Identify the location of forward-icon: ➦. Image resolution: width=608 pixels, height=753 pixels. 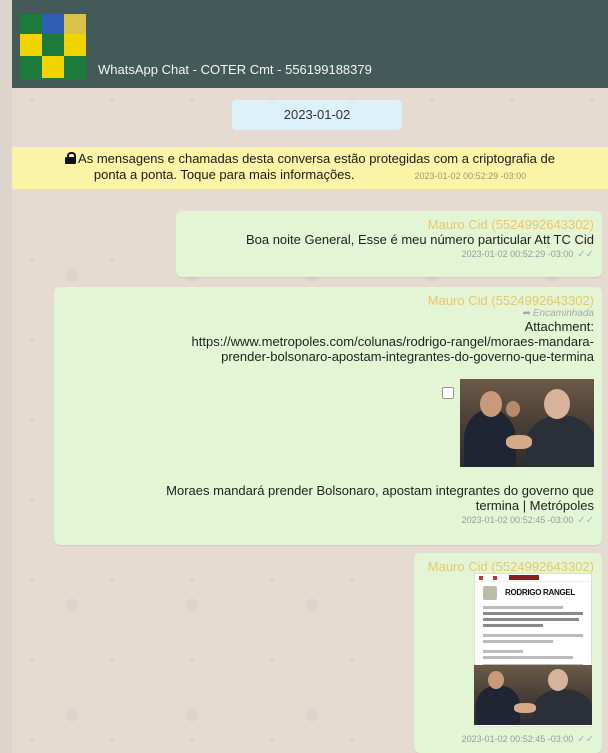
(526, 313).